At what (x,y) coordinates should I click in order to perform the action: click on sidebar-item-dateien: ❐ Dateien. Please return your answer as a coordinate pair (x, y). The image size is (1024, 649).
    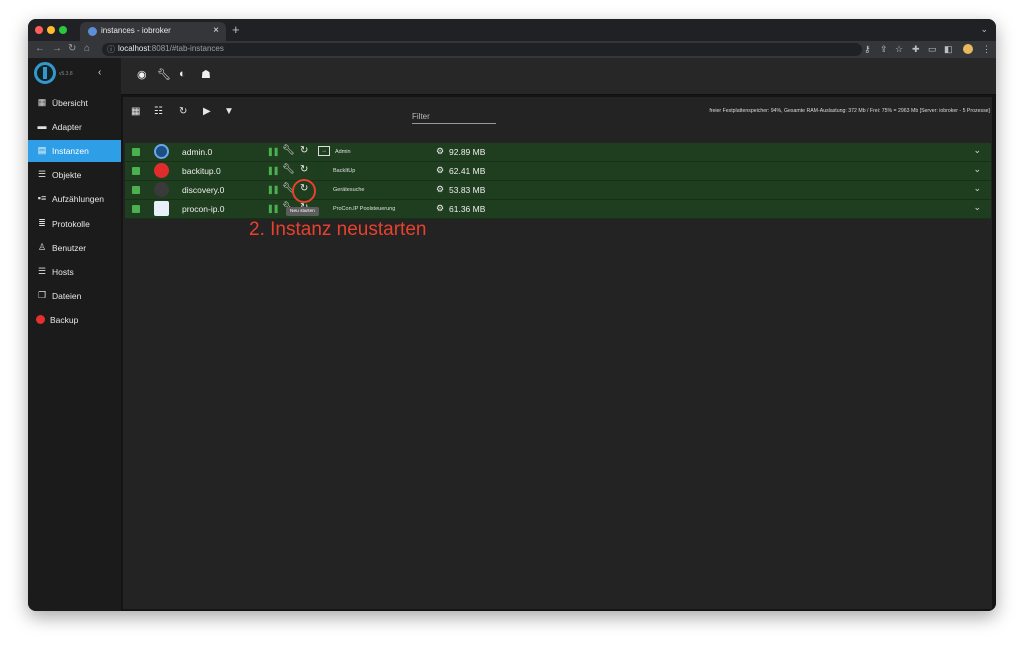
    Looking at the image, I should click on (74, 296).